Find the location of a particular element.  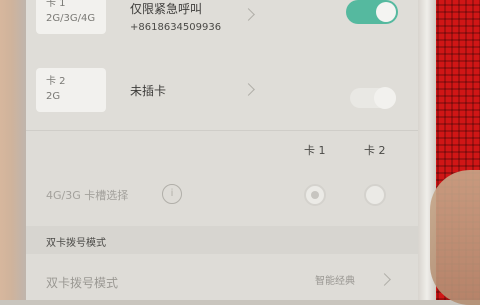

photo-finger is located at coordinates (455, 237).